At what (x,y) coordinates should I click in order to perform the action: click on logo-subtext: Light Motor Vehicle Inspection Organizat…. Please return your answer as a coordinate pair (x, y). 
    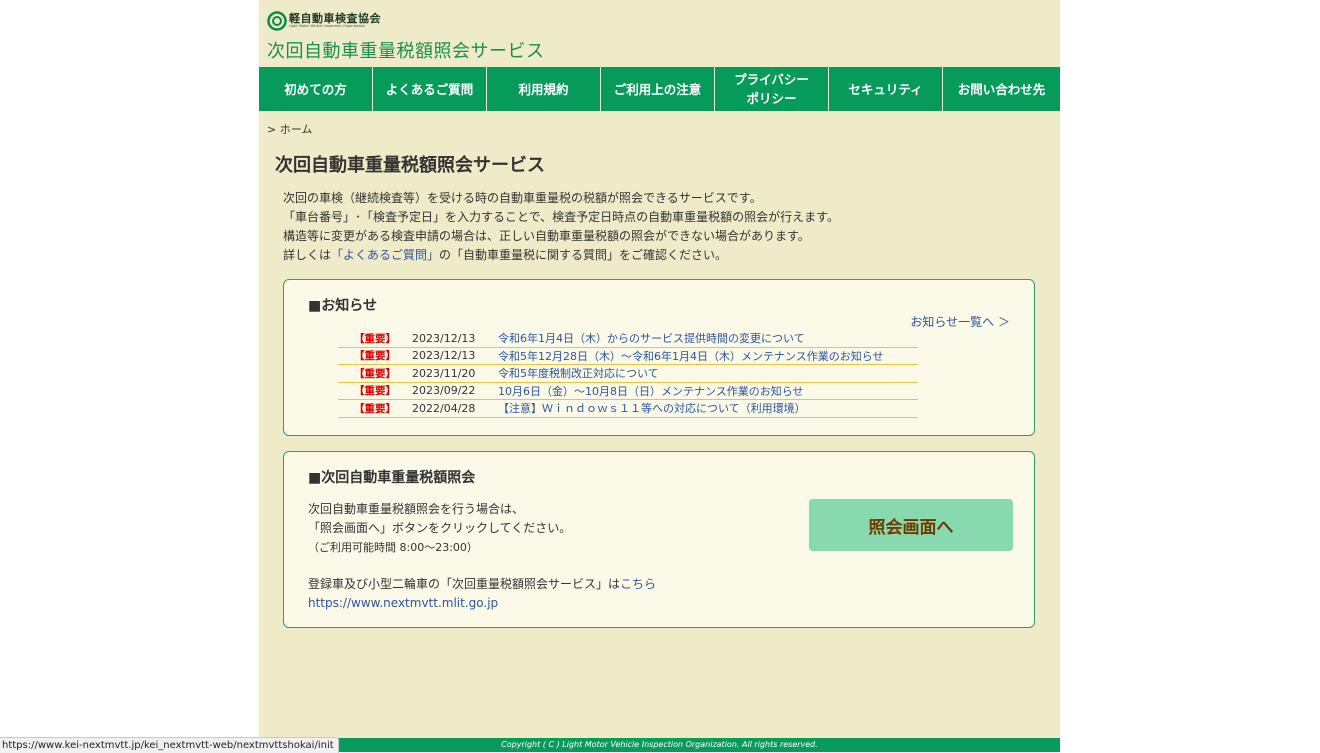
    Looking at the image, I should click on (327, 26).